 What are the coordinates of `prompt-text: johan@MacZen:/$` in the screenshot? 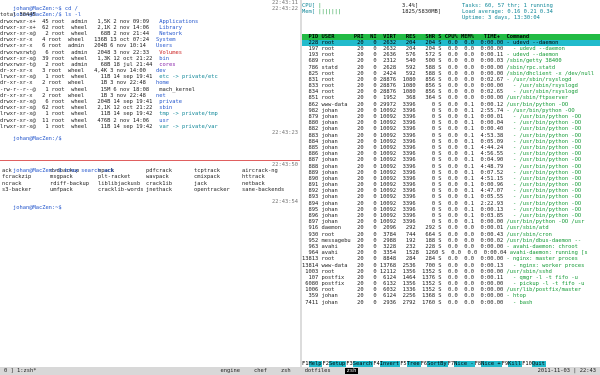 It's located at (37, 139).